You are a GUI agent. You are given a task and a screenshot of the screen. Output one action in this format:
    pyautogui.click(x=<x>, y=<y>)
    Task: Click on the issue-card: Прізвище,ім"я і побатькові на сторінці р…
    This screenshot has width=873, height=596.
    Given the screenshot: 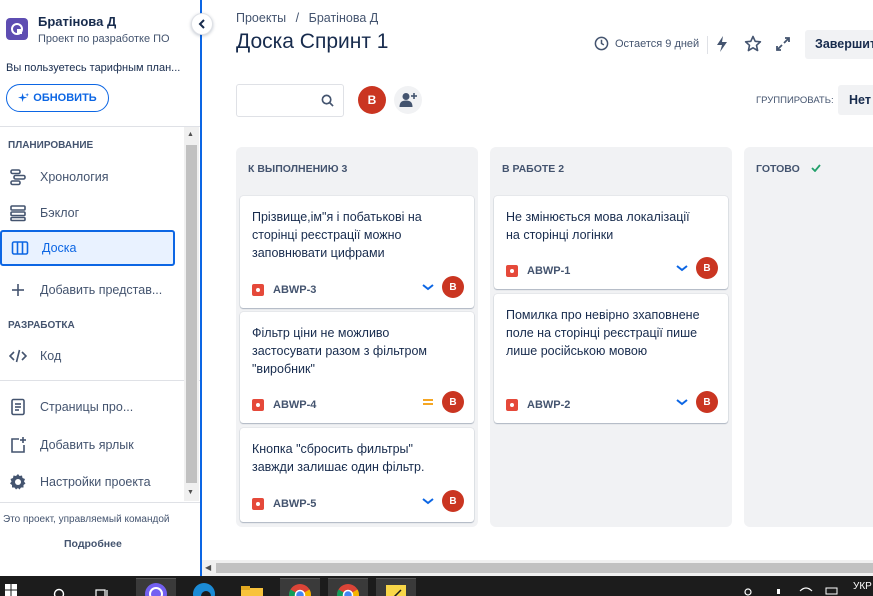 What is the action you would take?
    pyautogui.click(x=357, y=252)
    